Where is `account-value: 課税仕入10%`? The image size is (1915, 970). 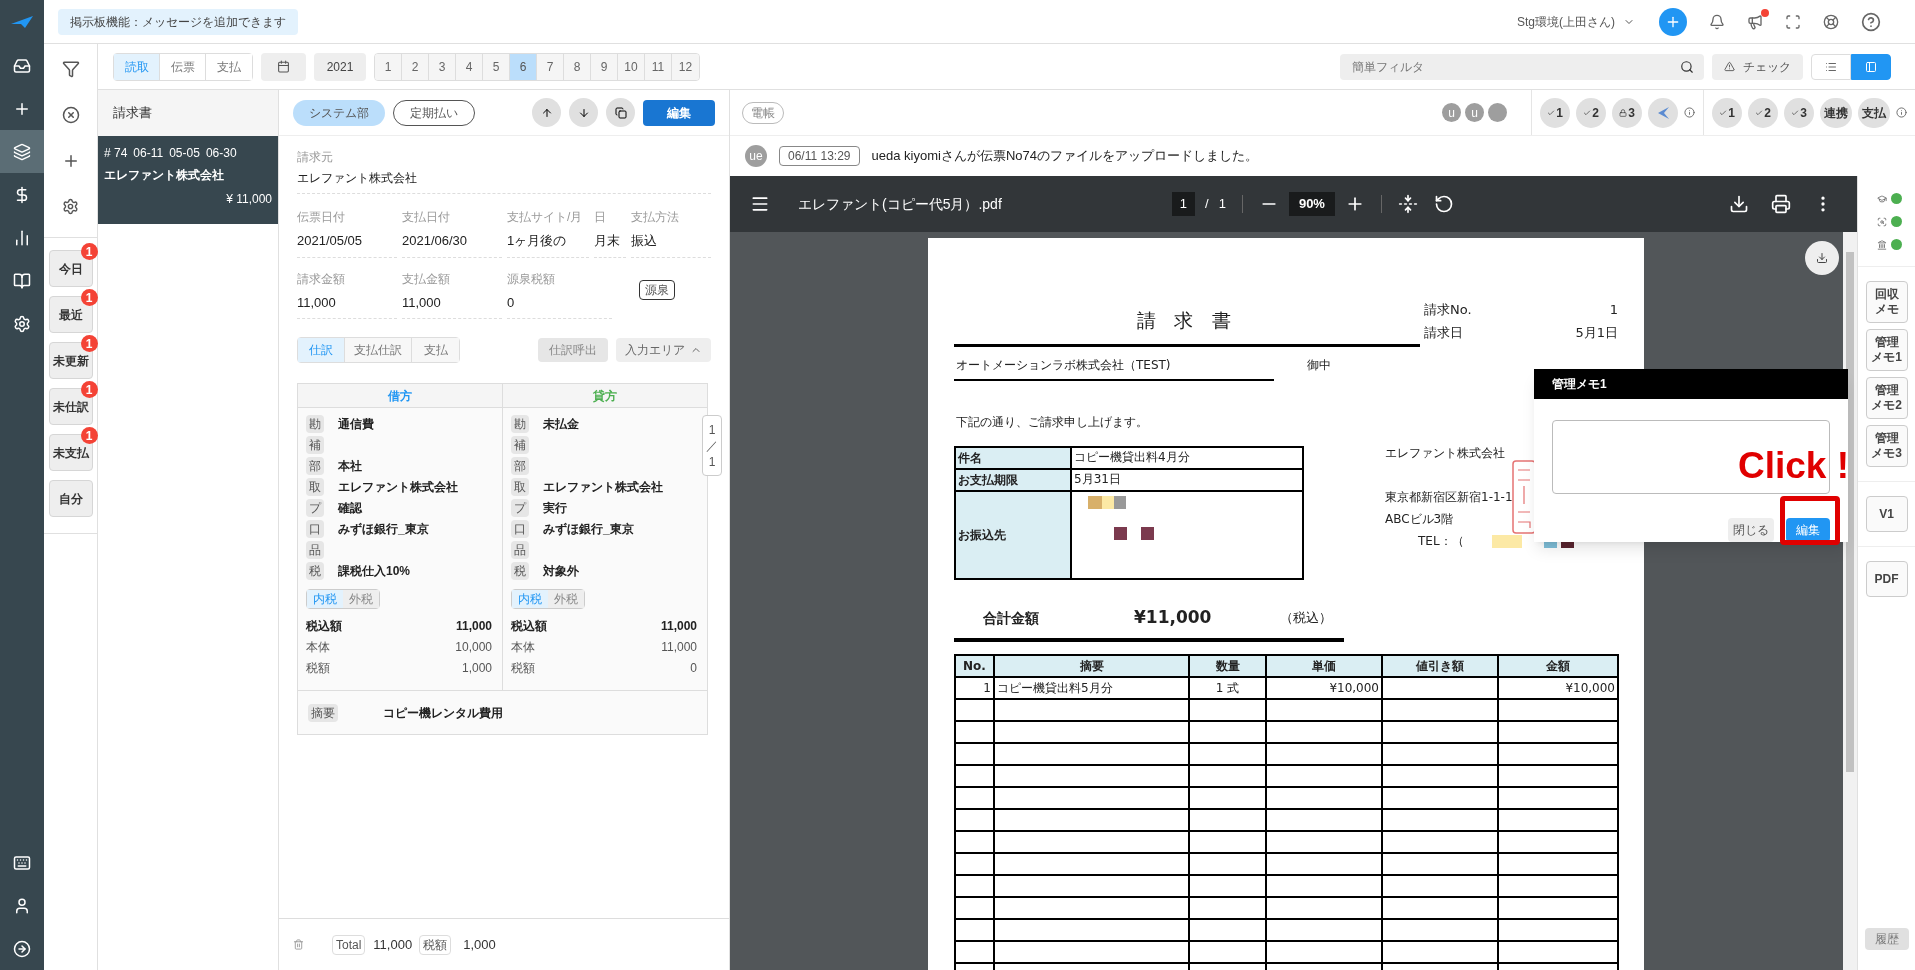
account-value: 課税仕入10% is located at coordinates (374, 571).